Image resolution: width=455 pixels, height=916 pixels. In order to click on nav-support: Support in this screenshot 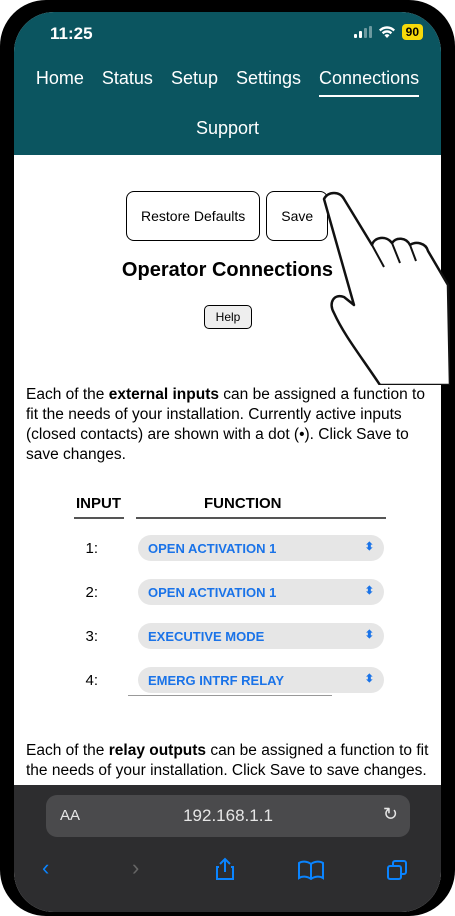, I will do `click(227, 128)`.